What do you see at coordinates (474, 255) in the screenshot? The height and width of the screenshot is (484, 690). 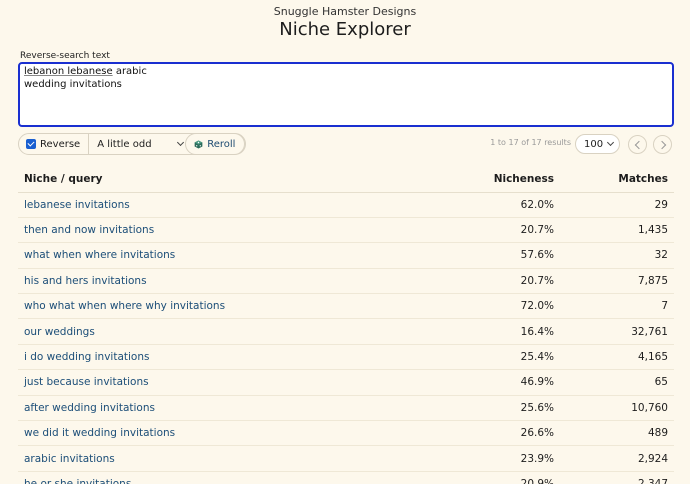 I see `row-nicheness: 57.6%` at bounding box center [474, 255].